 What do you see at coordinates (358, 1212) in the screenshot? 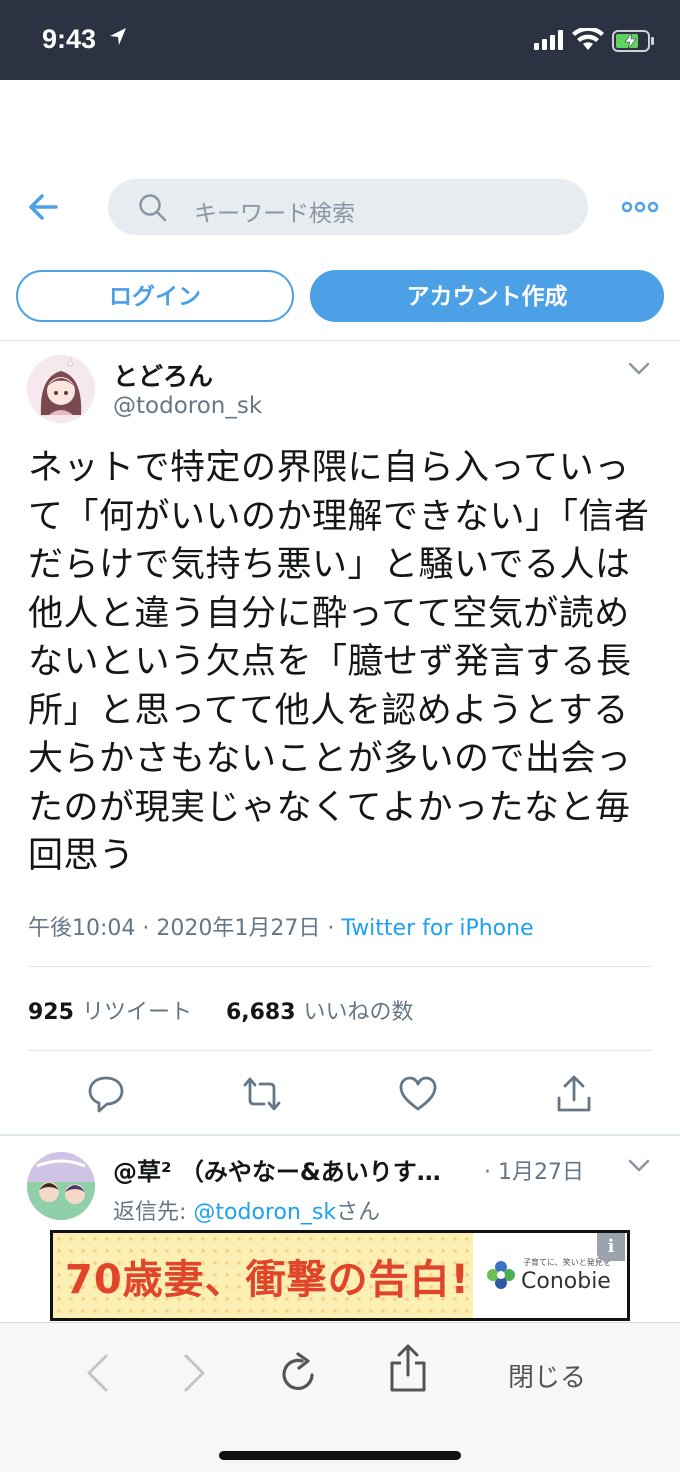
I see `reply-to-suffix: さん` at bounding box center [358, 1212].